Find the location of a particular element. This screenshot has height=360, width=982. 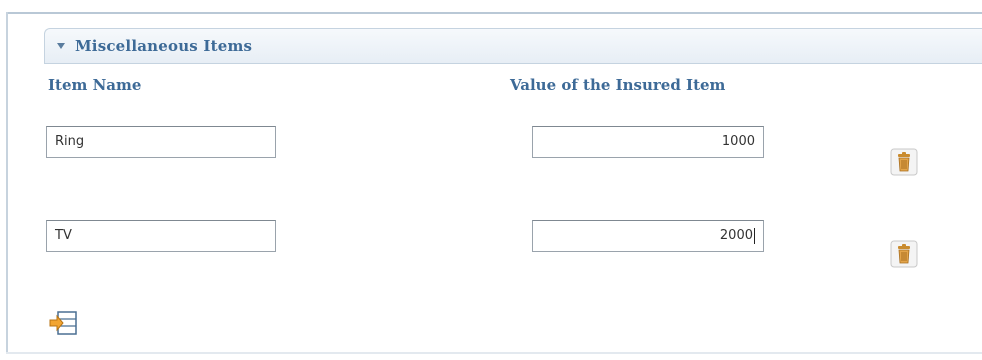

section-header-misc-items: Miscellaneous Items is located at coordinates (513, 46).